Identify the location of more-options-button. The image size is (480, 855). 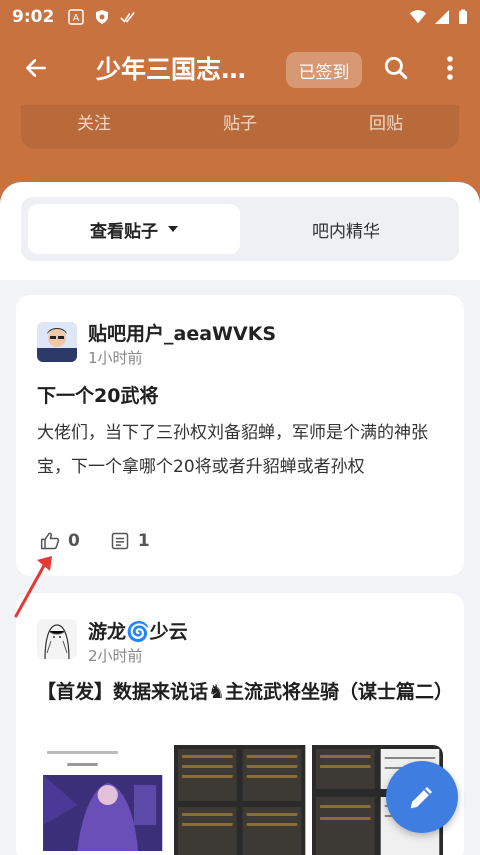
(450, 68).